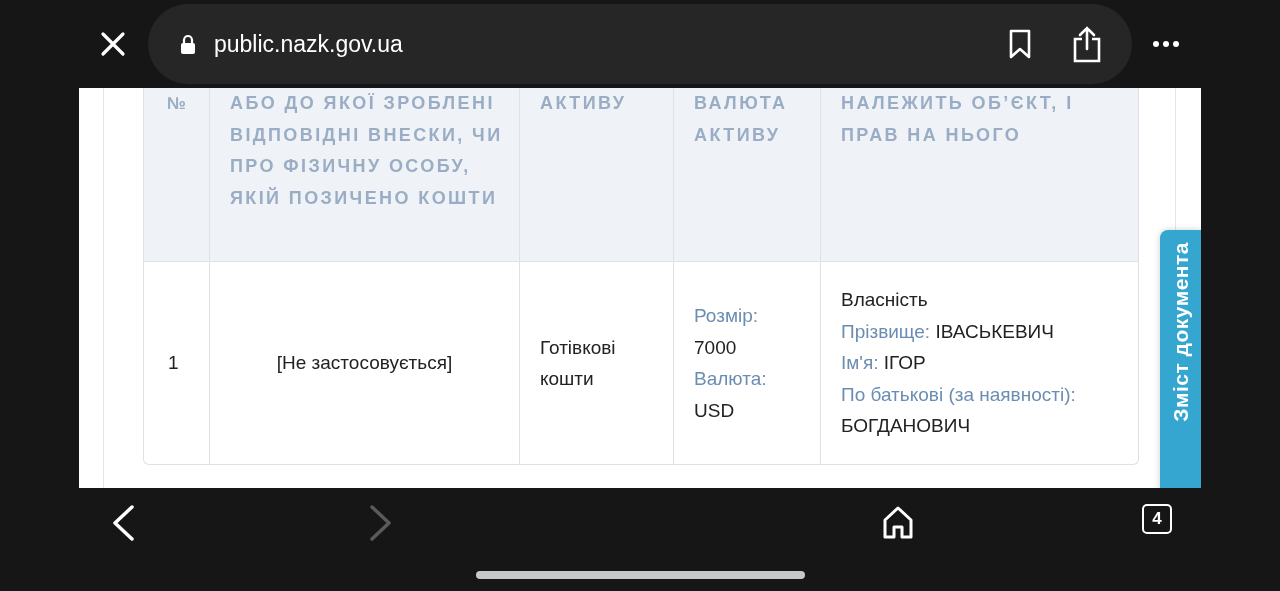 The width and height of the screenshot is (1280, 591). I want to click on table-cell-text: 1, so click(173, 363).